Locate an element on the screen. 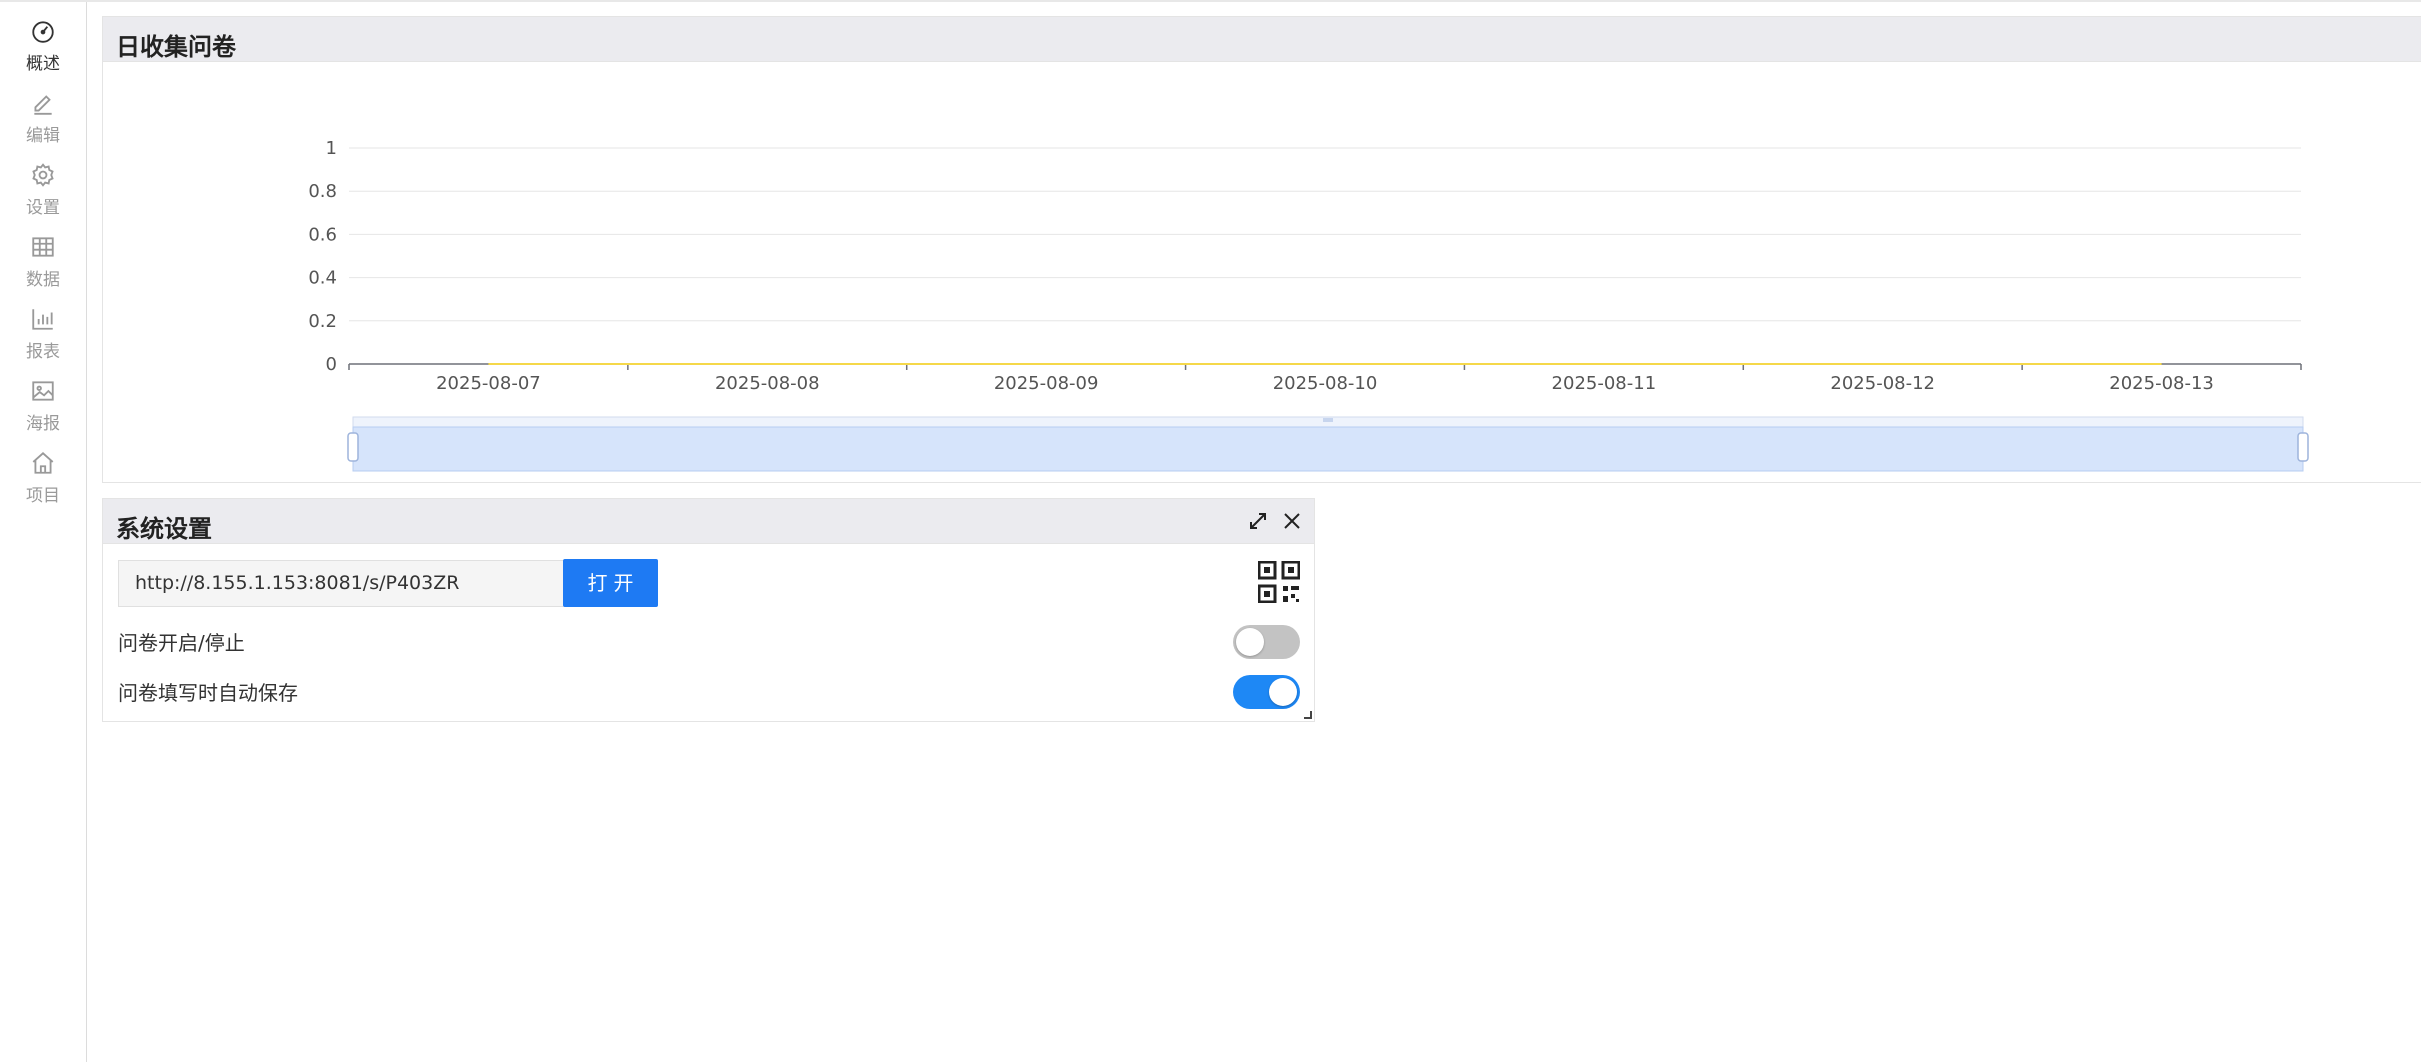 This screenshot has width=2421, height=1062. sidebar-item-label: 项目 is located at coordinates (43, 496).